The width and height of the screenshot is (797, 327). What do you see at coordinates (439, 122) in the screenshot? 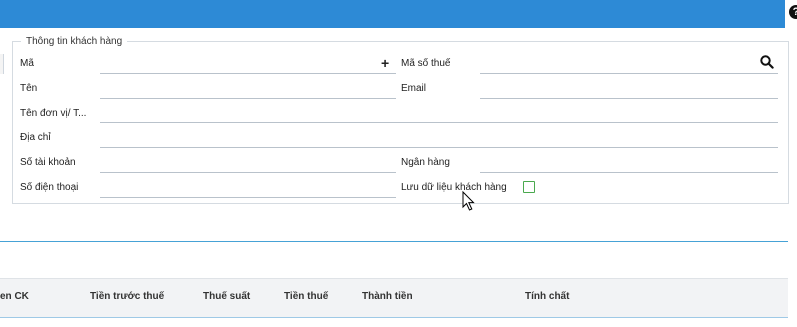
I see `ten-don-vi-field` at bounding box center [439, 122].